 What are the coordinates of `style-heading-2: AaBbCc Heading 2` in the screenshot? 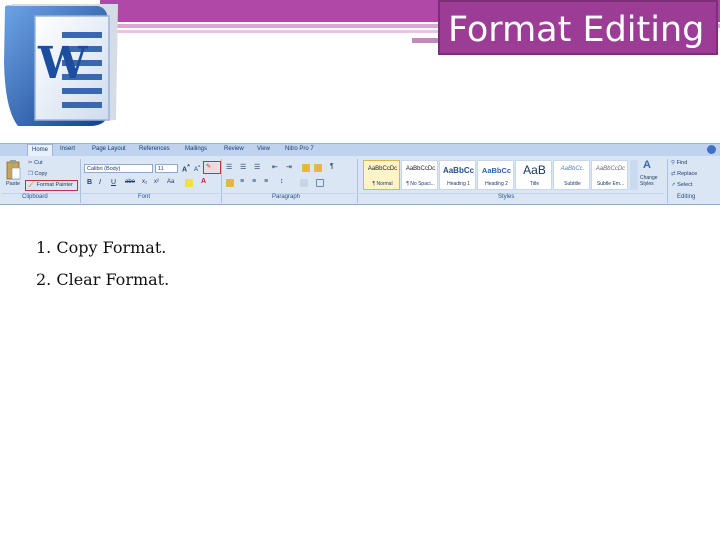 It's located at (495, 175).